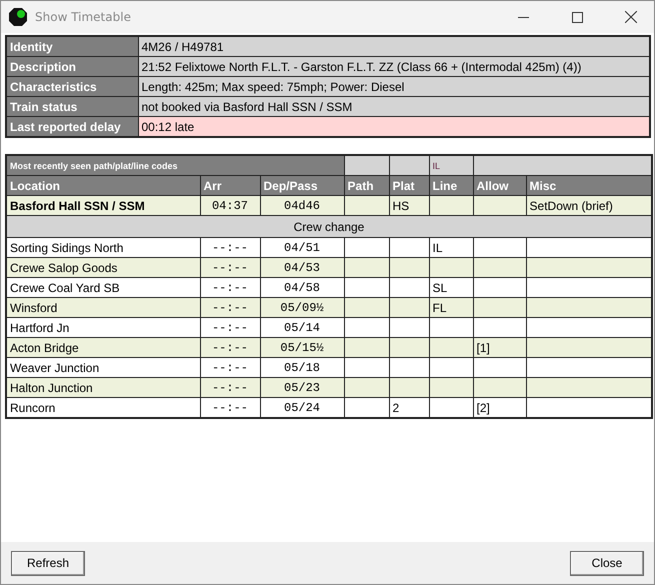 This screenshot has width=655, height=585. Describe the element at coordinates (302, 248) in the screenshot. I see `table-cell: 04/51` at that location.